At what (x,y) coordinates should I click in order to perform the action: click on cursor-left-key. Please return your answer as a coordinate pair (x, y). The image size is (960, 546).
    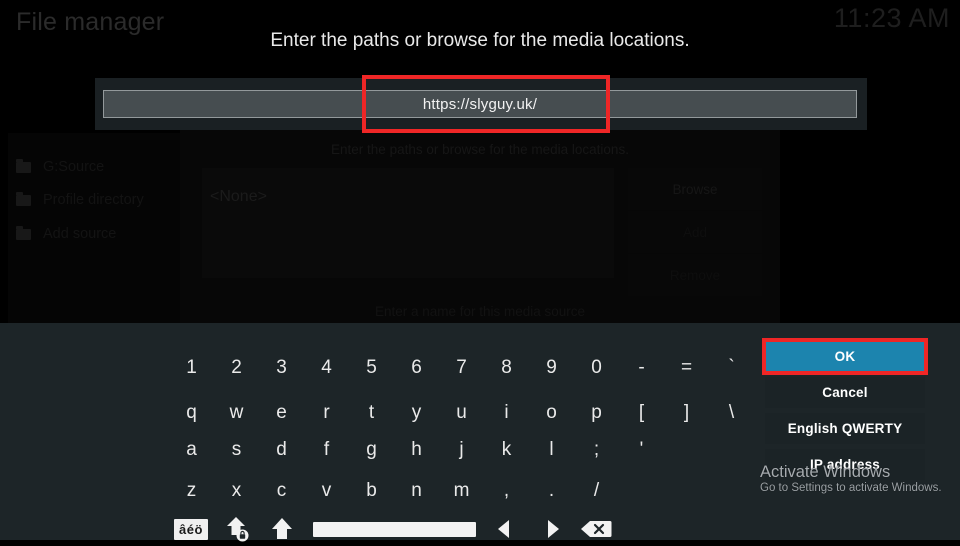
    Looking at the image, I should click on (504, 529).